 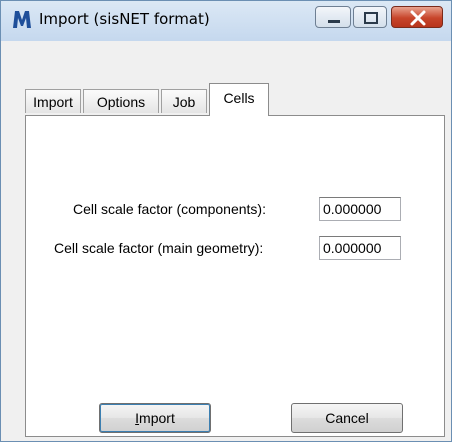 What do you see at coordinates (169, 209) in the screenshot?
I see `cell-scale-components-label: Cell scale factor (components):` at bounding box center [169, 209].